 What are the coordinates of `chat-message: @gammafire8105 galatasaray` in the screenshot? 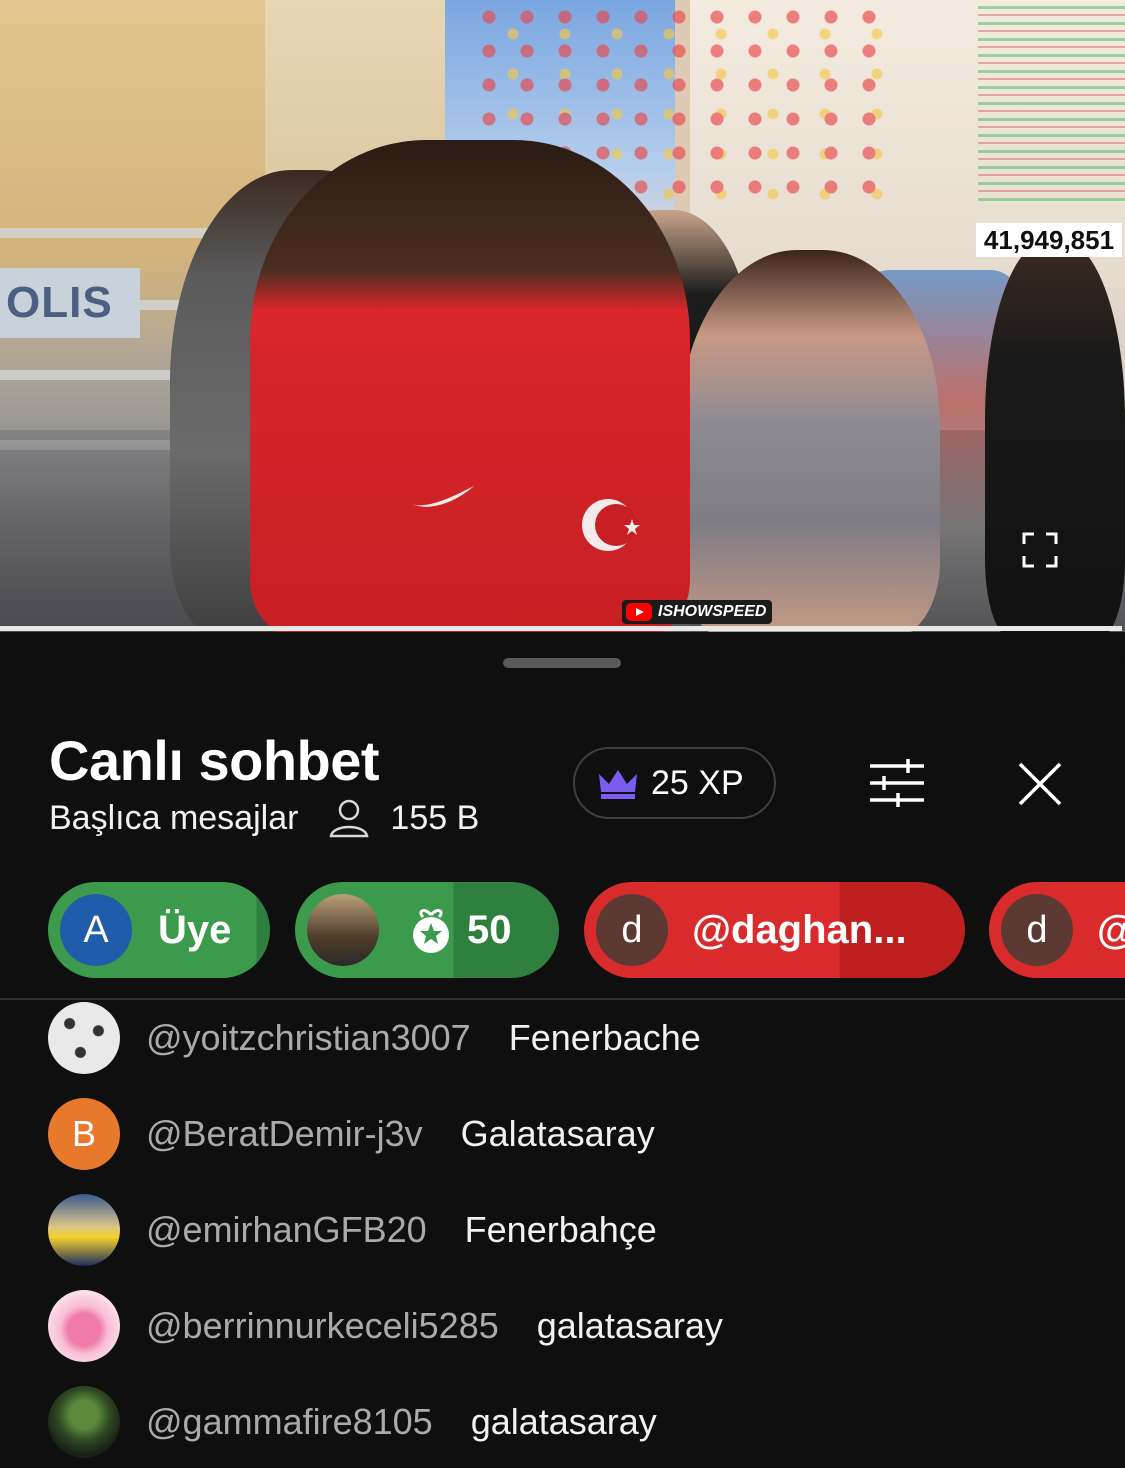 It's located at (352, 1422).